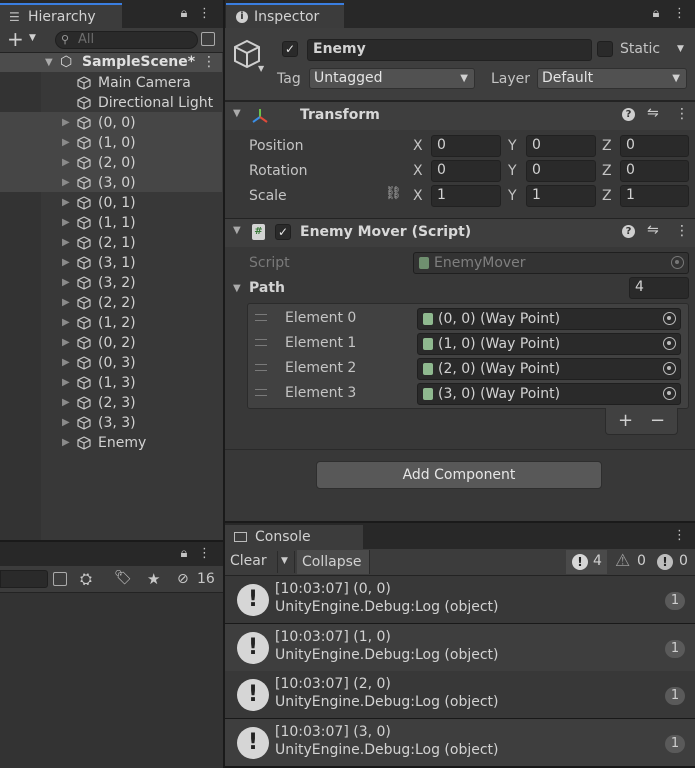  Describe the element at coordinates (111, 203) in the screenshot. I see `hierarchy-item: ▶ (0, 1)` at that location.